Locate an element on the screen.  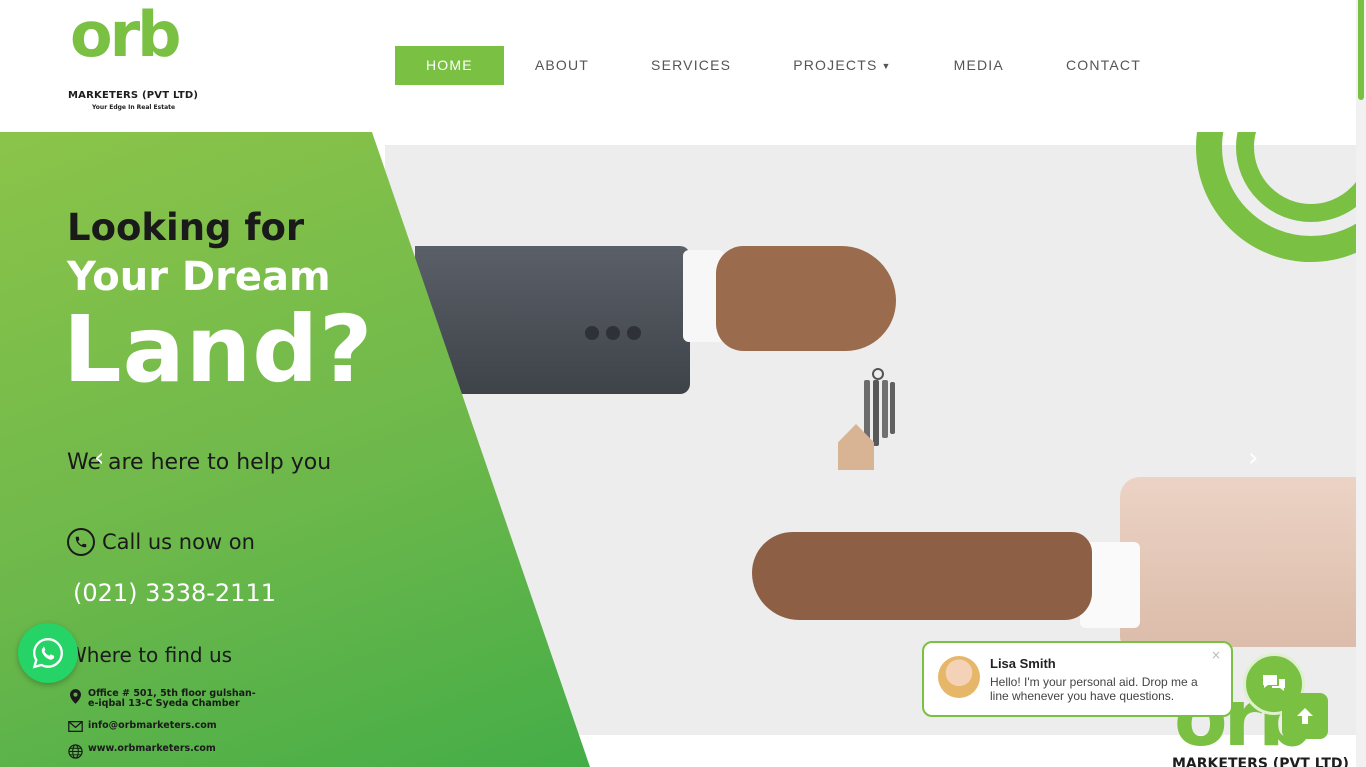
nav-contact-label: CONTACT is located at coordinates (1103, 65).